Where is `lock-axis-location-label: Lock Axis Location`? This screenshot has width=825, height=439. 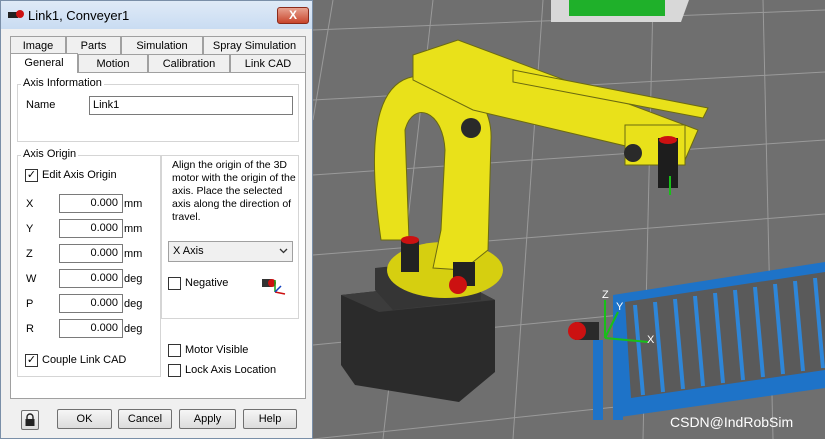 lock-axis-location-label: Lock Axis Location is located at coordinates (231, 370).